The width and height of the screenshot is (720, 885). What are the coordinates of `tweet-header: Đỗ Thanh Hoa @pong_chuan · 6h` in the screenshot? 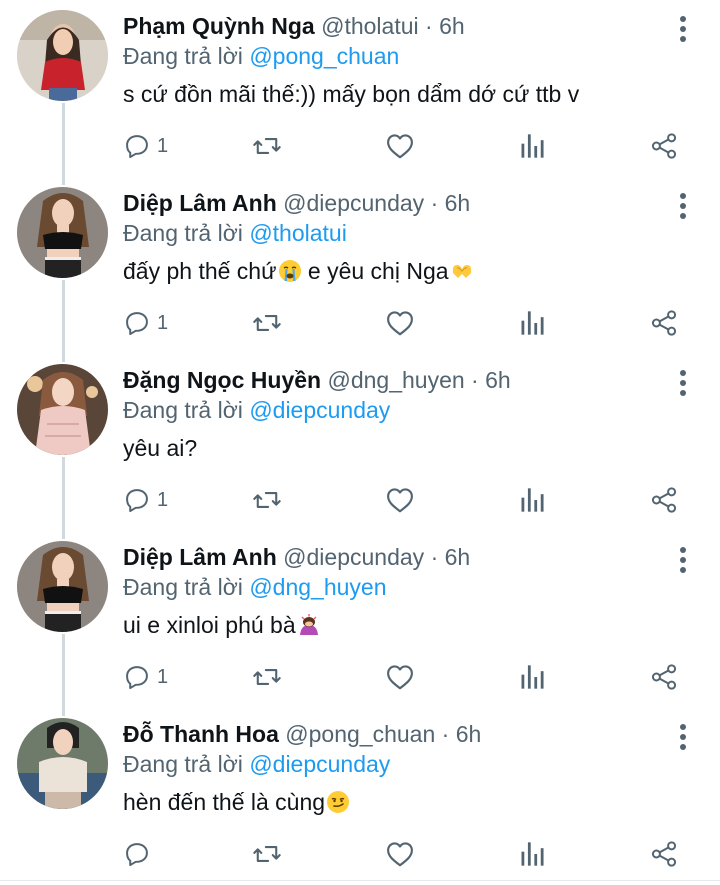 It's located at (391, 734).